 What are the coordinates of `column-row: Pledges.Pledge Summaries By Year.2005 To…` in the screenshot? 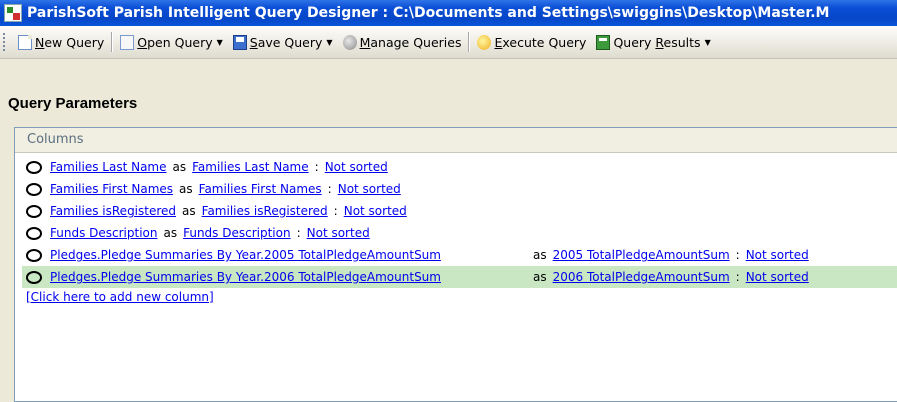 It's located at (459, 255).